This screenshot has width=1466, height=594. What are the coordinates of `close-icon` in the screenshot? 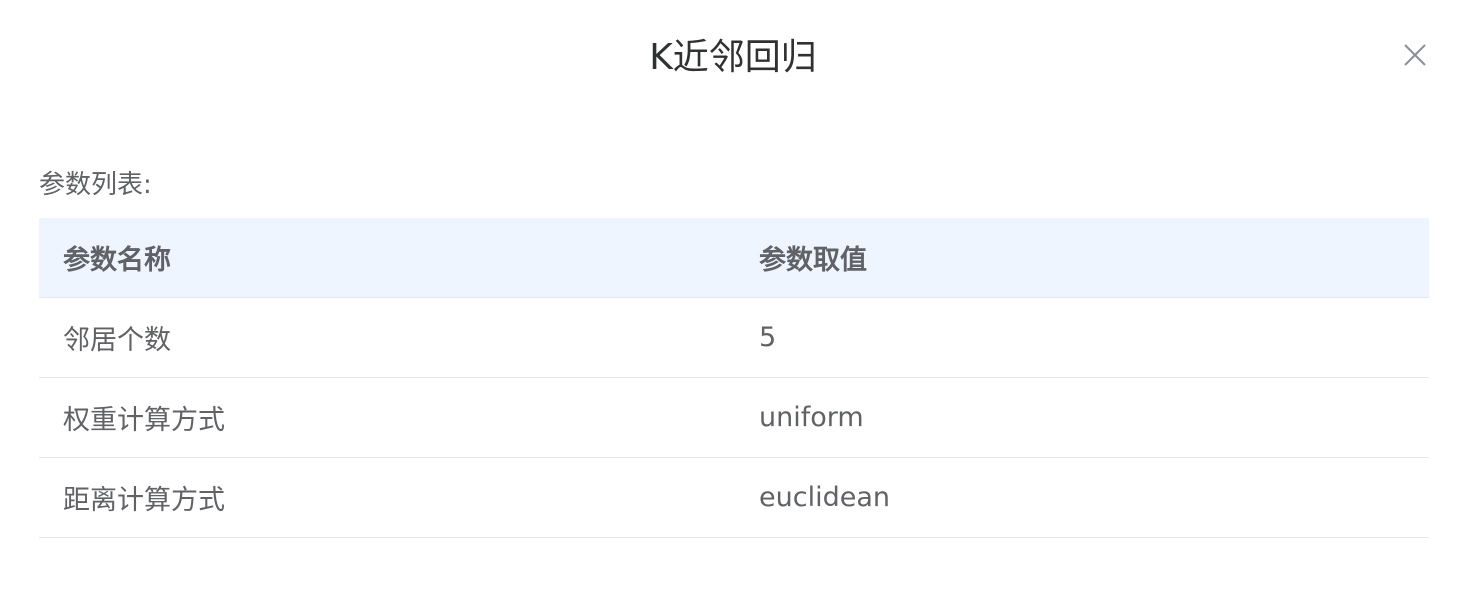 It's located at (1415, 55).